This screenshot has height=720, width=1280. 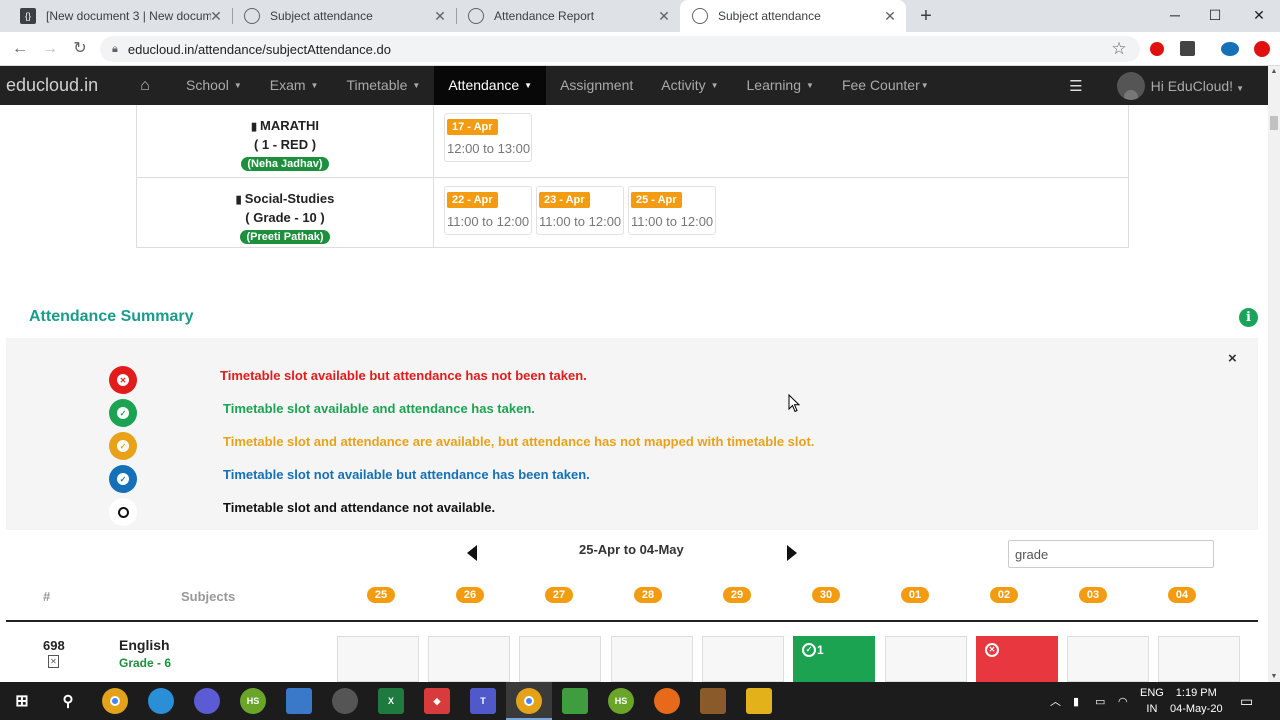 What do you see at coordinates (885, 85) in the screenshot?
I see `nav-fee-counter: Fee Counter▼` at bounding box center [885, 85].